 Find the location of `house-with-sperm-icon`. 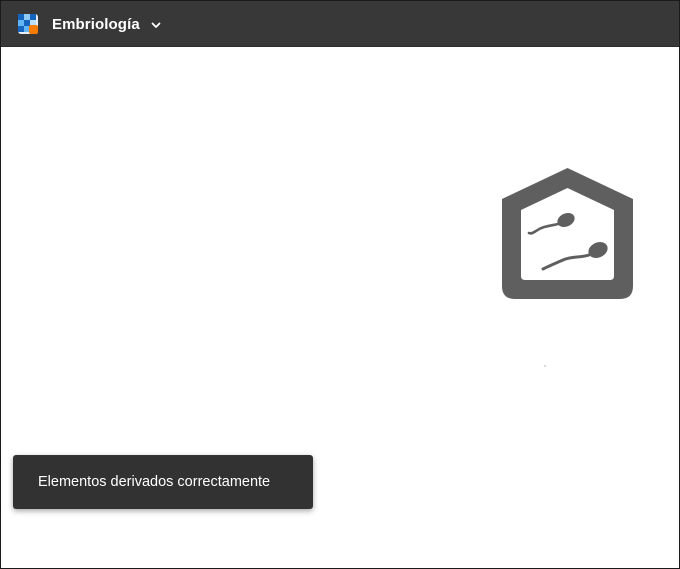

house-with-sperm-icon is located at coordinates (567, 234).